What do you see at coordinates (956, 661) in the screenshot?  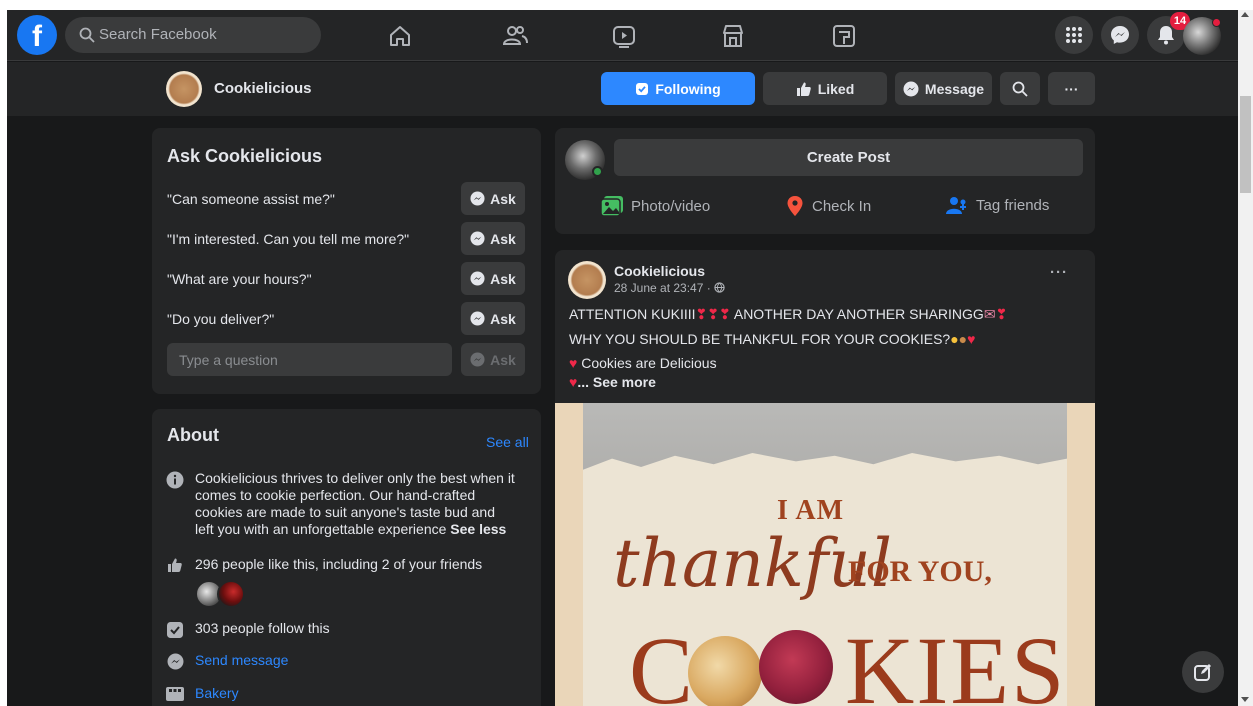 I see `image-text-kies: KIES` at bounding box center [956, 661].